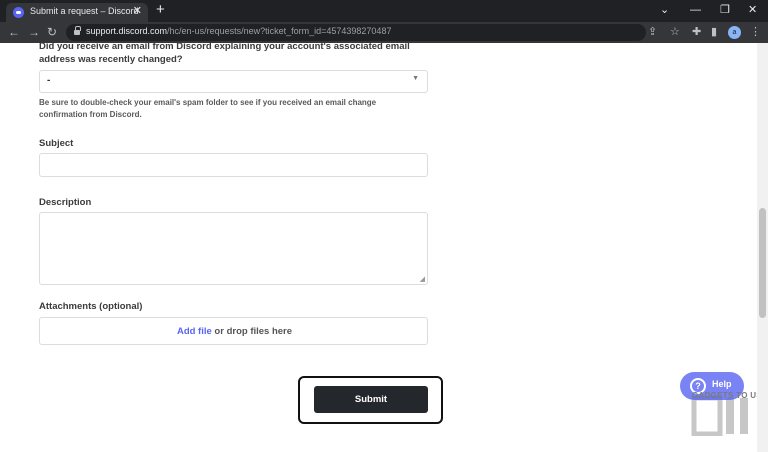 The height and width of the screenshot is (452, 768). I want to click on forward-icon: →, so click(34, 32).